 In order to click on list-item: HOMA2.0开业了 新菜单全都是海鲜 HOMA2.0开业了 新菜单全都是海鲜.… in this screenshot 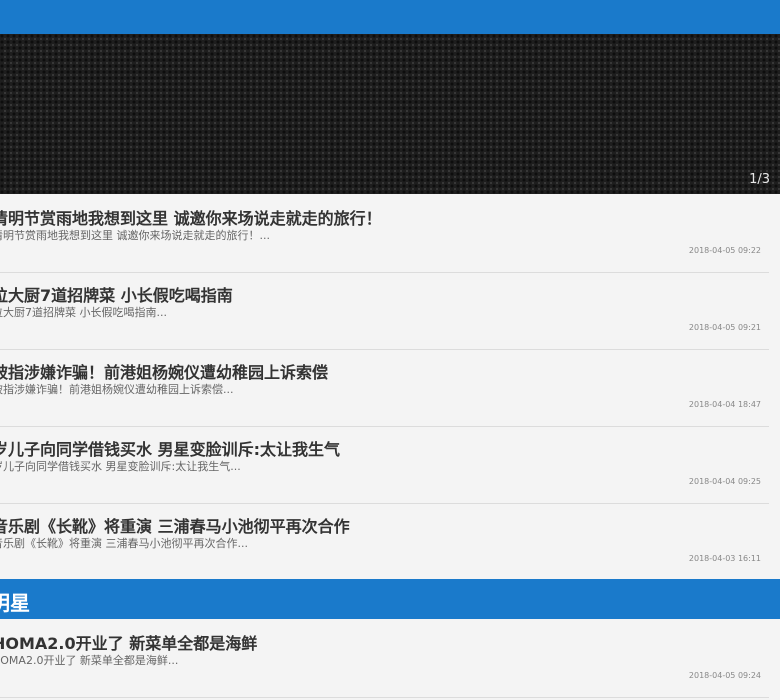, I will do `click(384, 659)`.